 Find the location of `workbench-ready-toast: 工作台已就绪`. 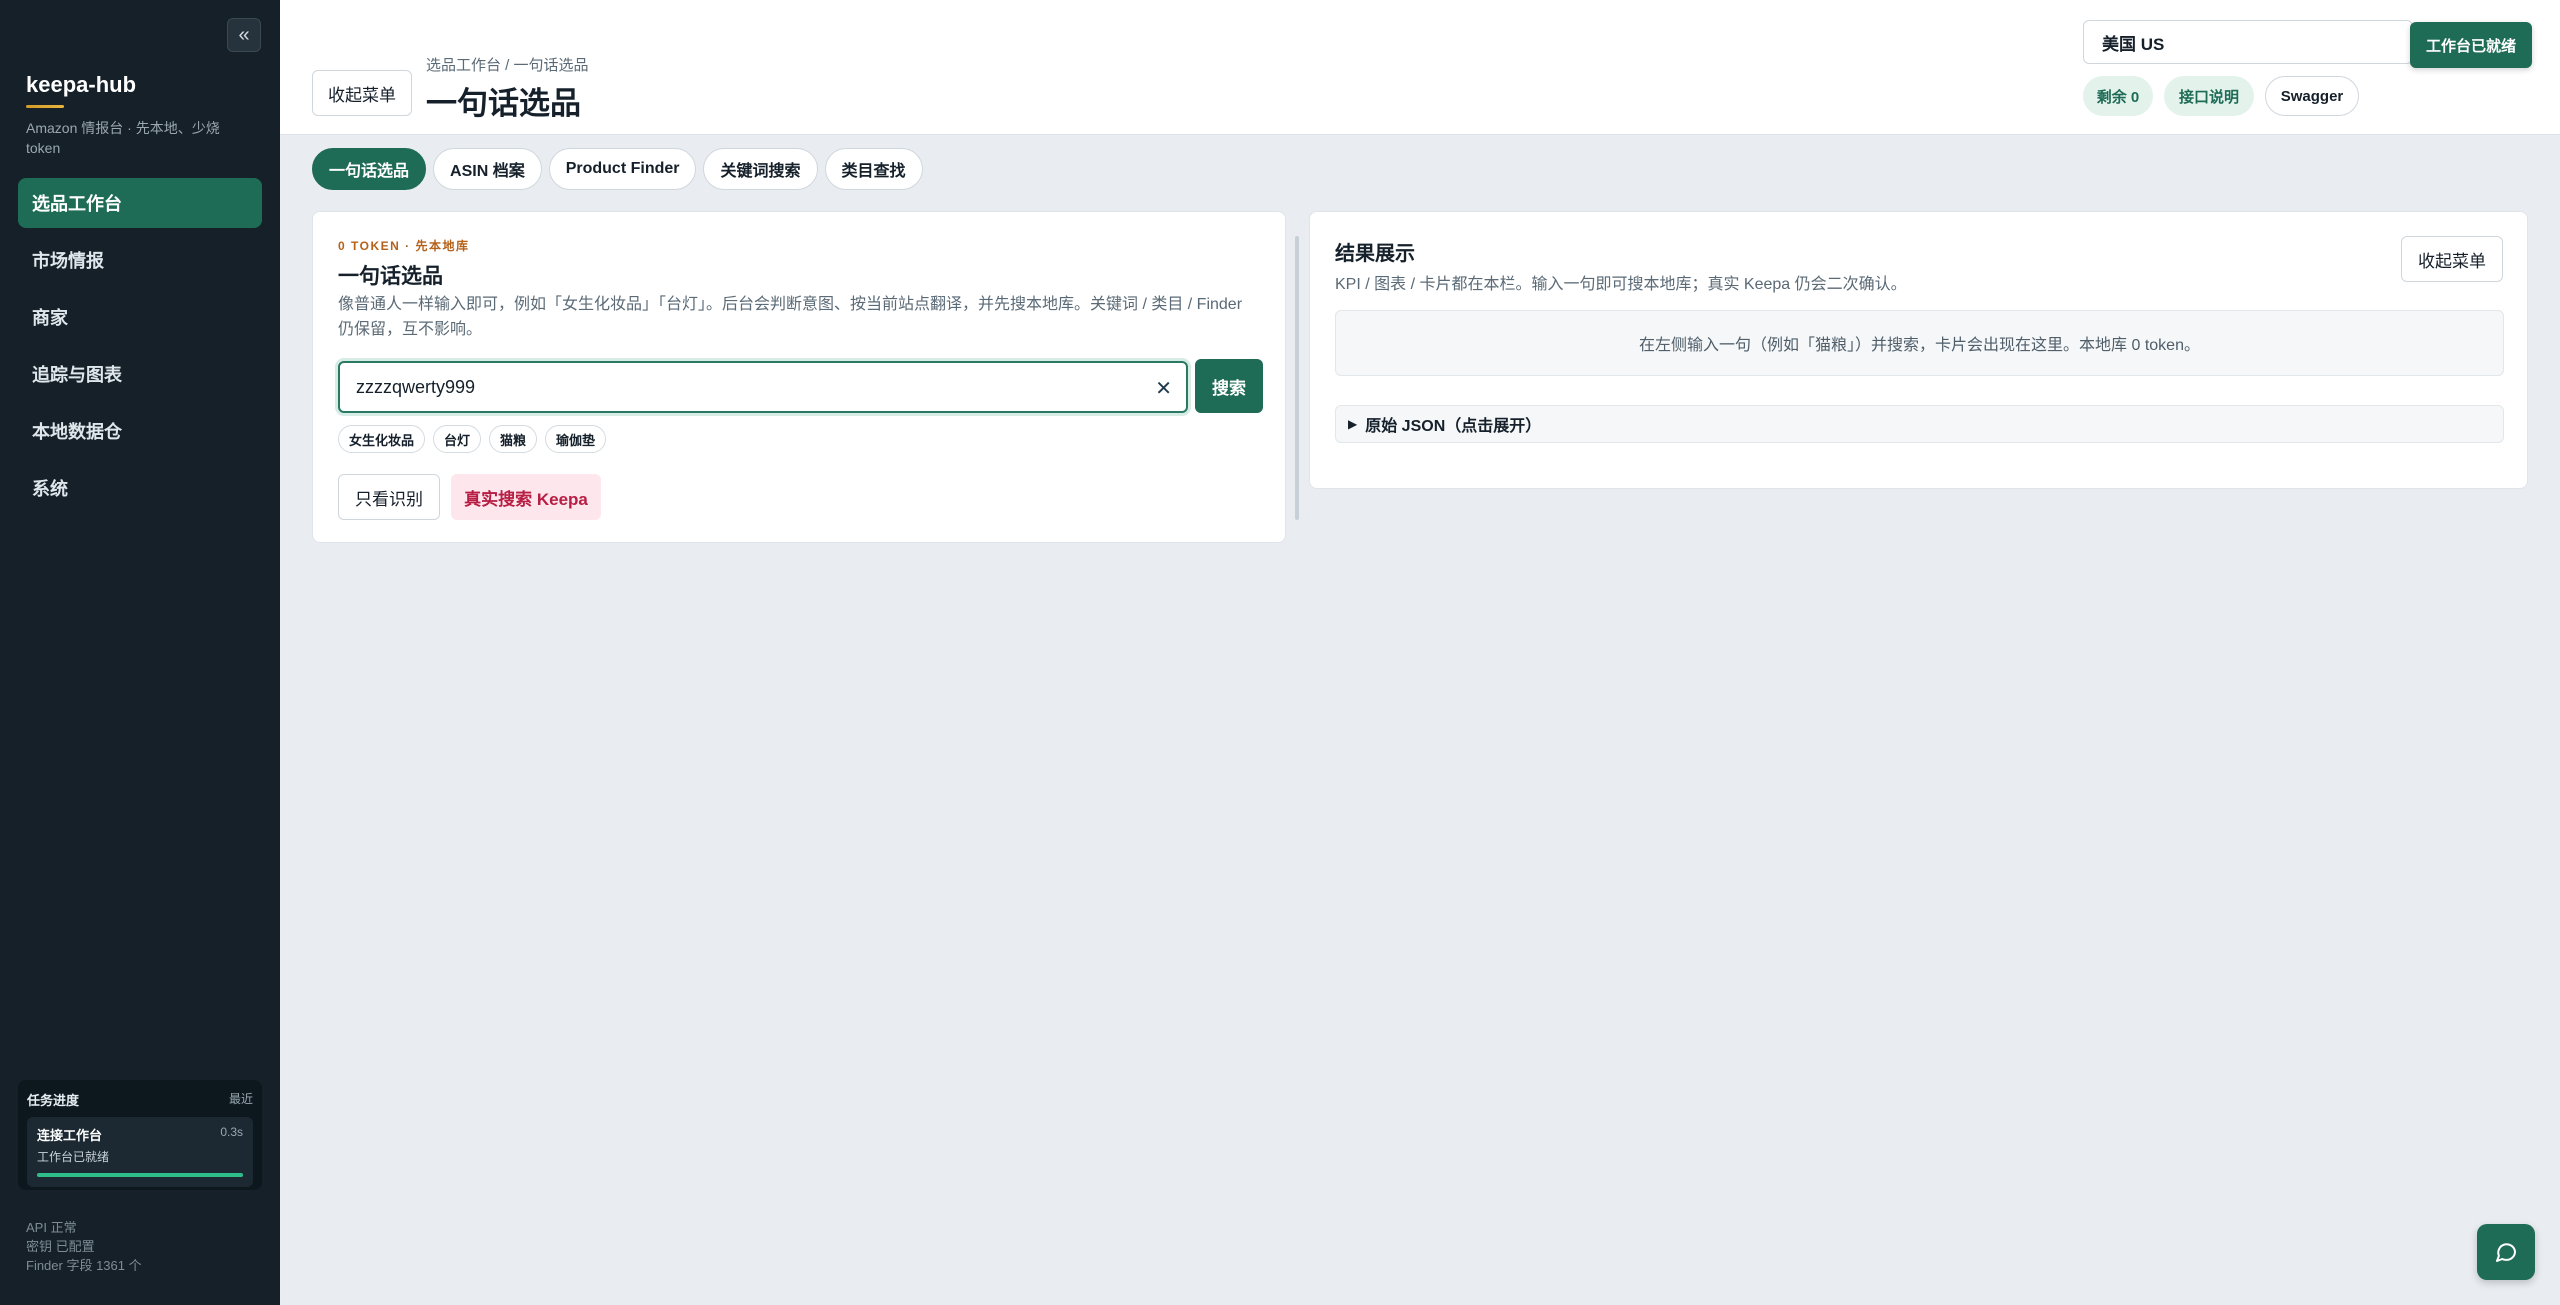

workbench-ready-toast: 工作台已就绪 is located at coordinates (2471, 45).